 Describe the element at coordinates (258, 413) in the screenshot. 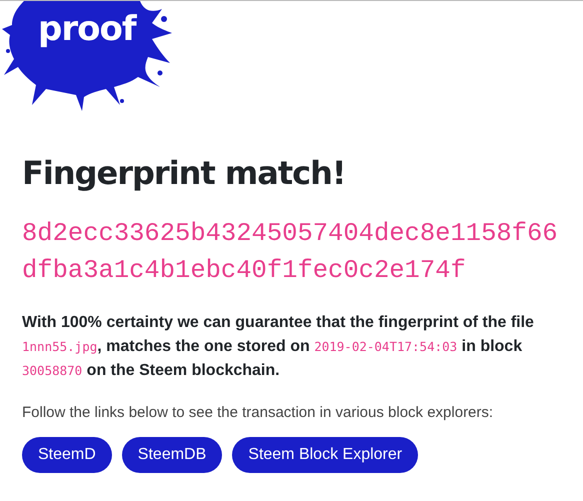

I see `explorers-intro: Follow the links below to see the transaction in various block explorers:` at that location.